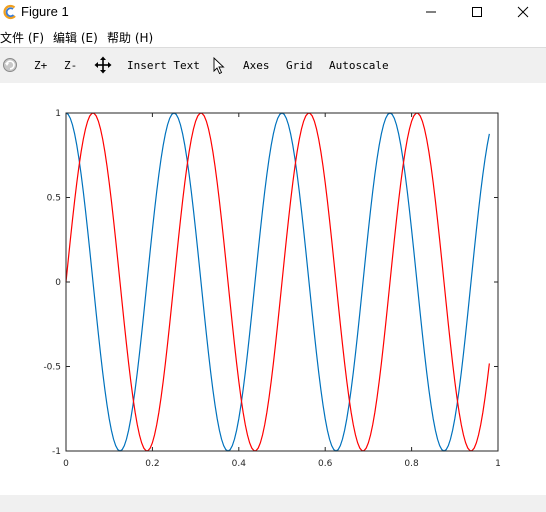 The height and width of the screenshot is (512, 546). I want to click on x-tick-label: 0.6, so click(325, 464).